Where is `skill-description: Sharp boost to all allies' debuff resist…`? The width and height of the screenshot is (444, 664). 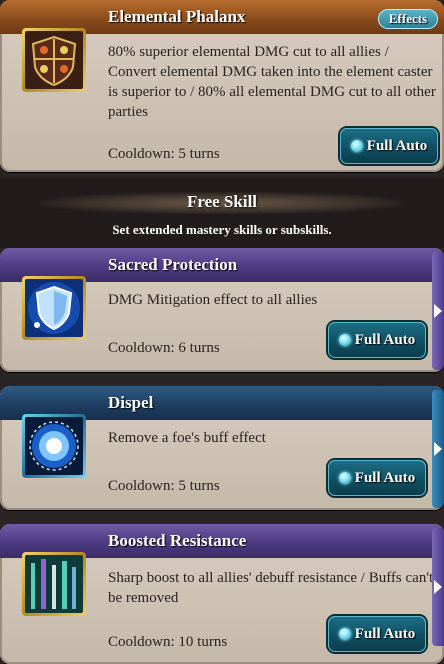 skill-description: Sharp boost to all allies' debuff resist… is located at coordinates (271, 588).